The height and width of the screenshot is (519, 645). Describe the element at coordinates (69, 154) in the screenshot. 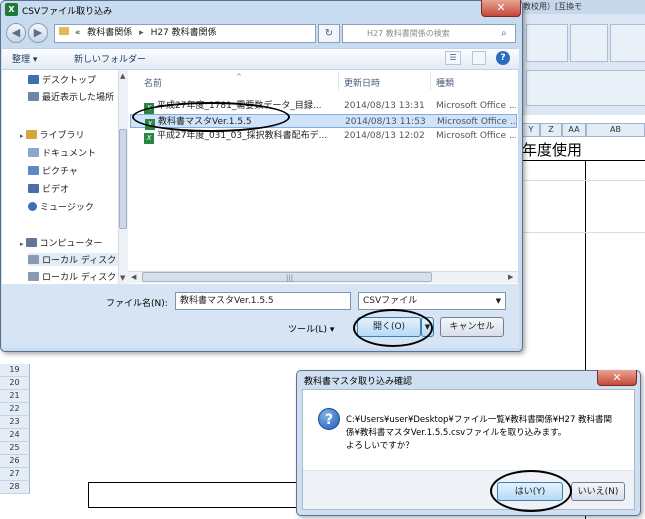

I see `nav-label: ドキュメント` at that location.